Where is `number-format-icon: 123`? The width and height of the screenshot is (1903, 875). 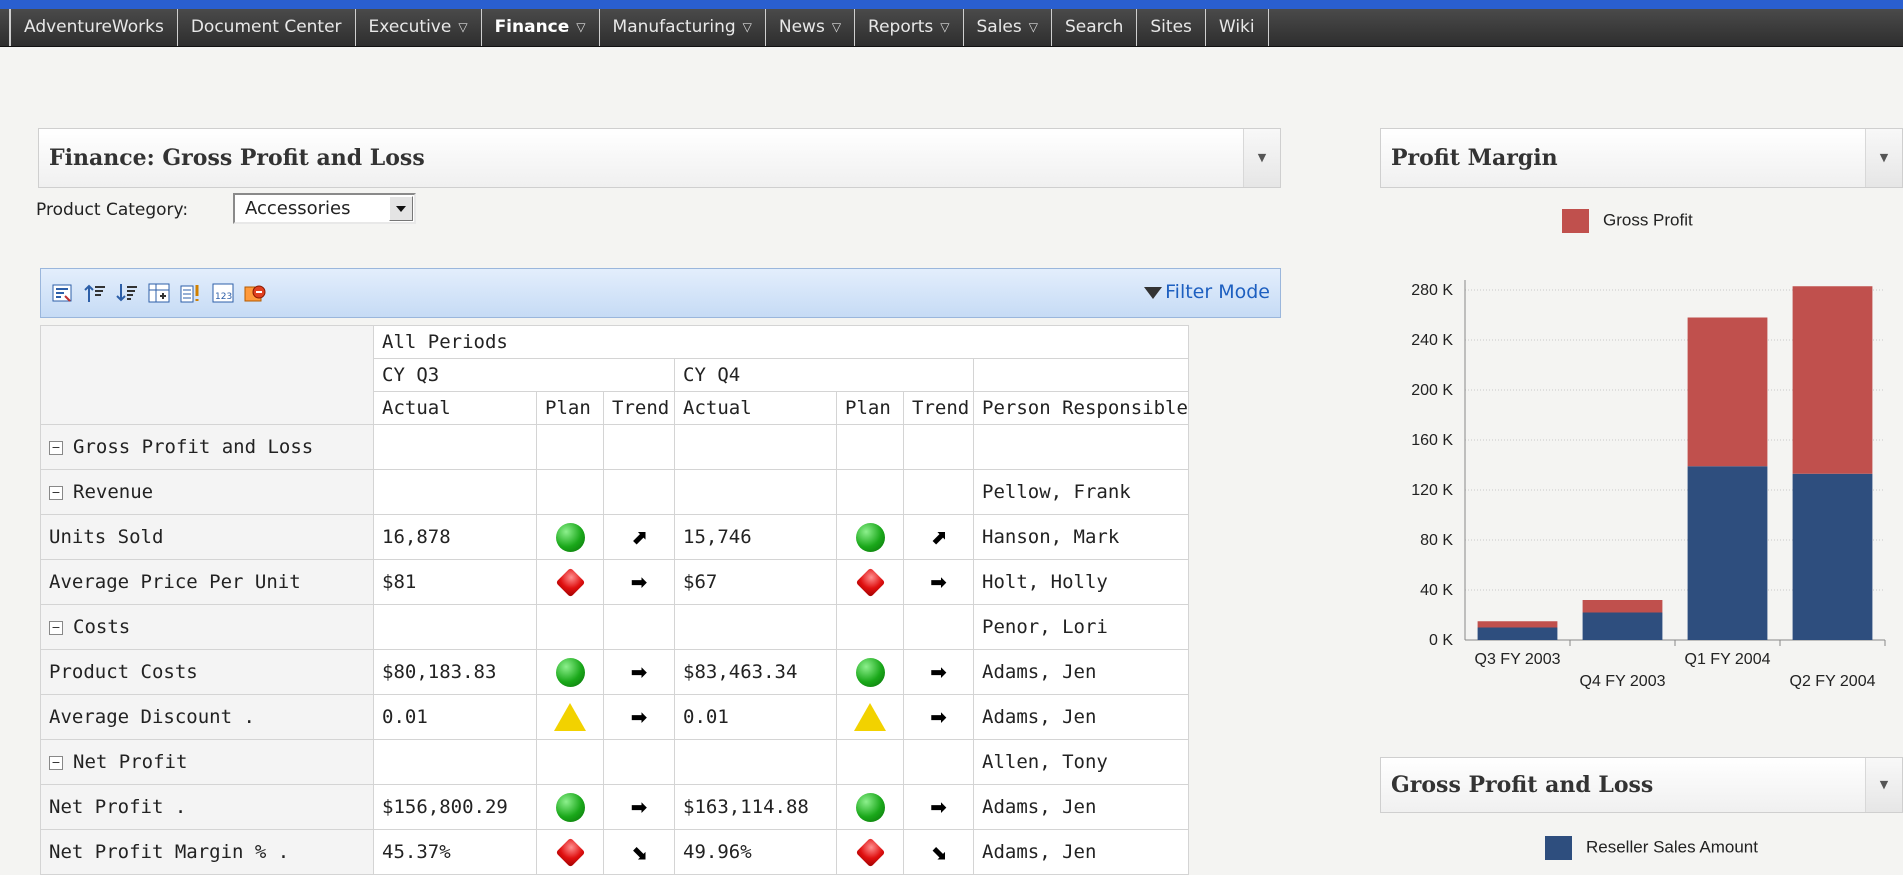 number-format-icon: 123 is located at coordinates (223, 293).